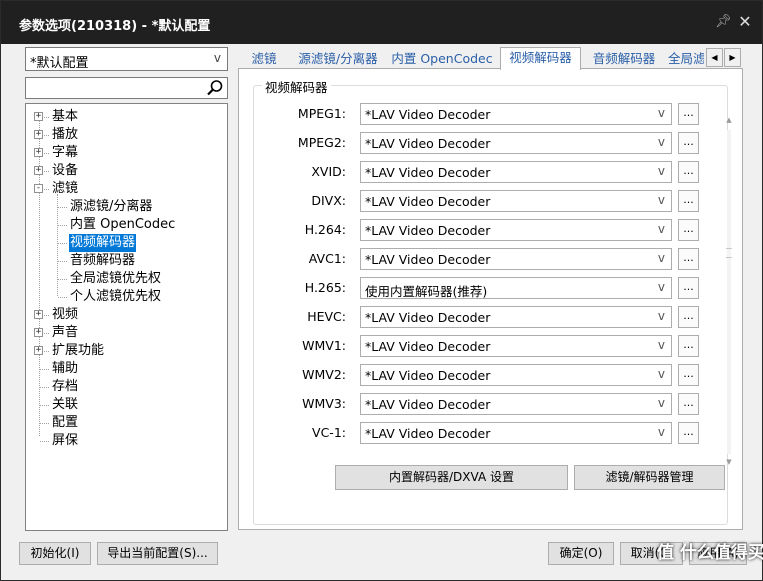  I want to click on tree-item: + 播放, so click(126, 135).